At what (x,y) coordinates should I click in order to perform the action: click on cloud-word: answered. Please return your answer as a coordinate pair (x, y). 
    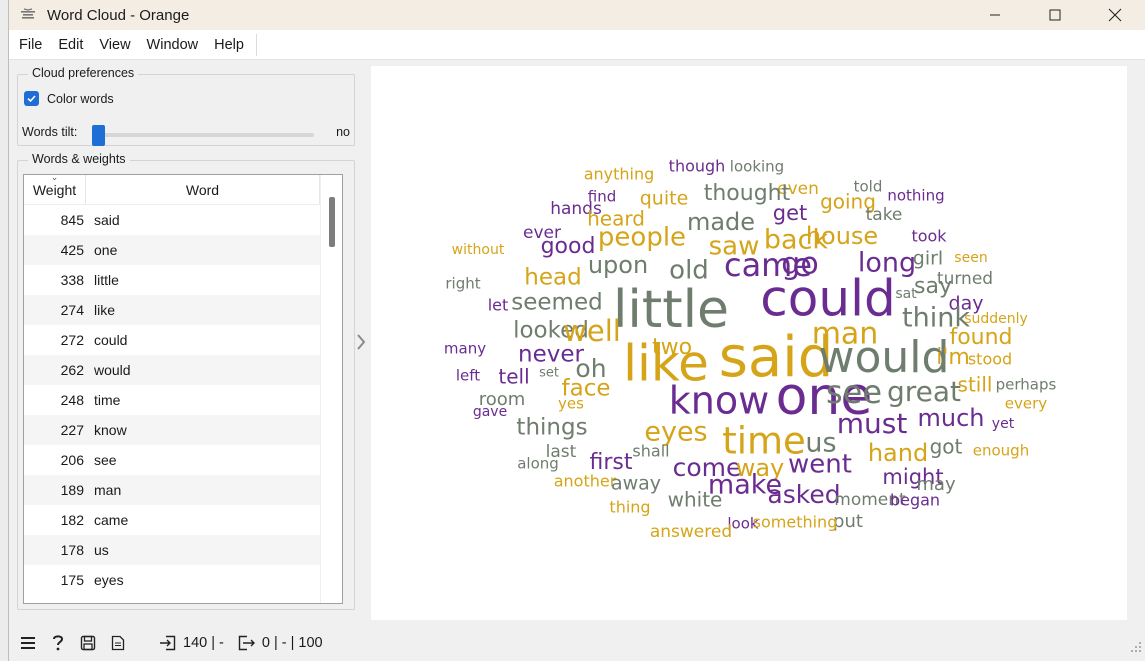
    Looking at the image, I should click on (691, 532).